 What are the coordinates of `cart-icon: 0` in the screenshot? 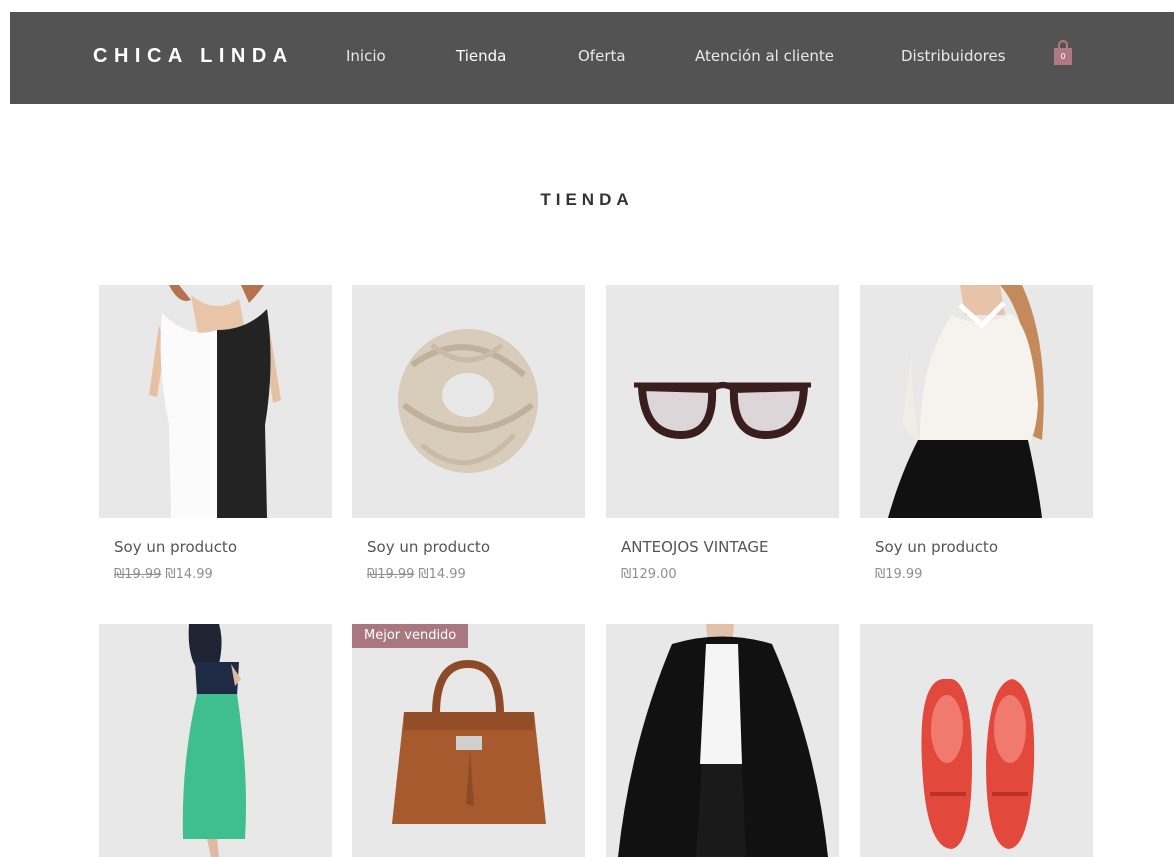 It's located at (1063, 53).